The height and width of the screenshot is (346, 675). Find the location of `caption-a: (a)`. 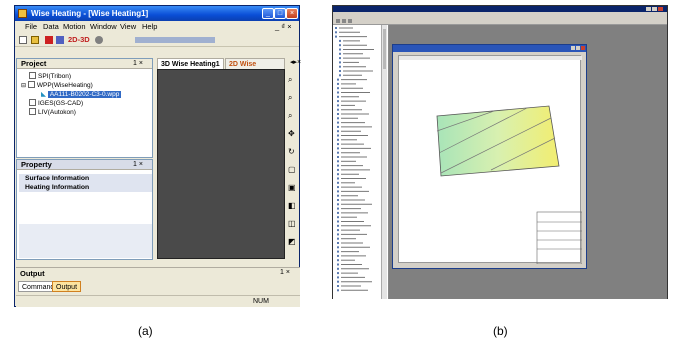

caption-a: (a) is located at coordinates (145, 331).